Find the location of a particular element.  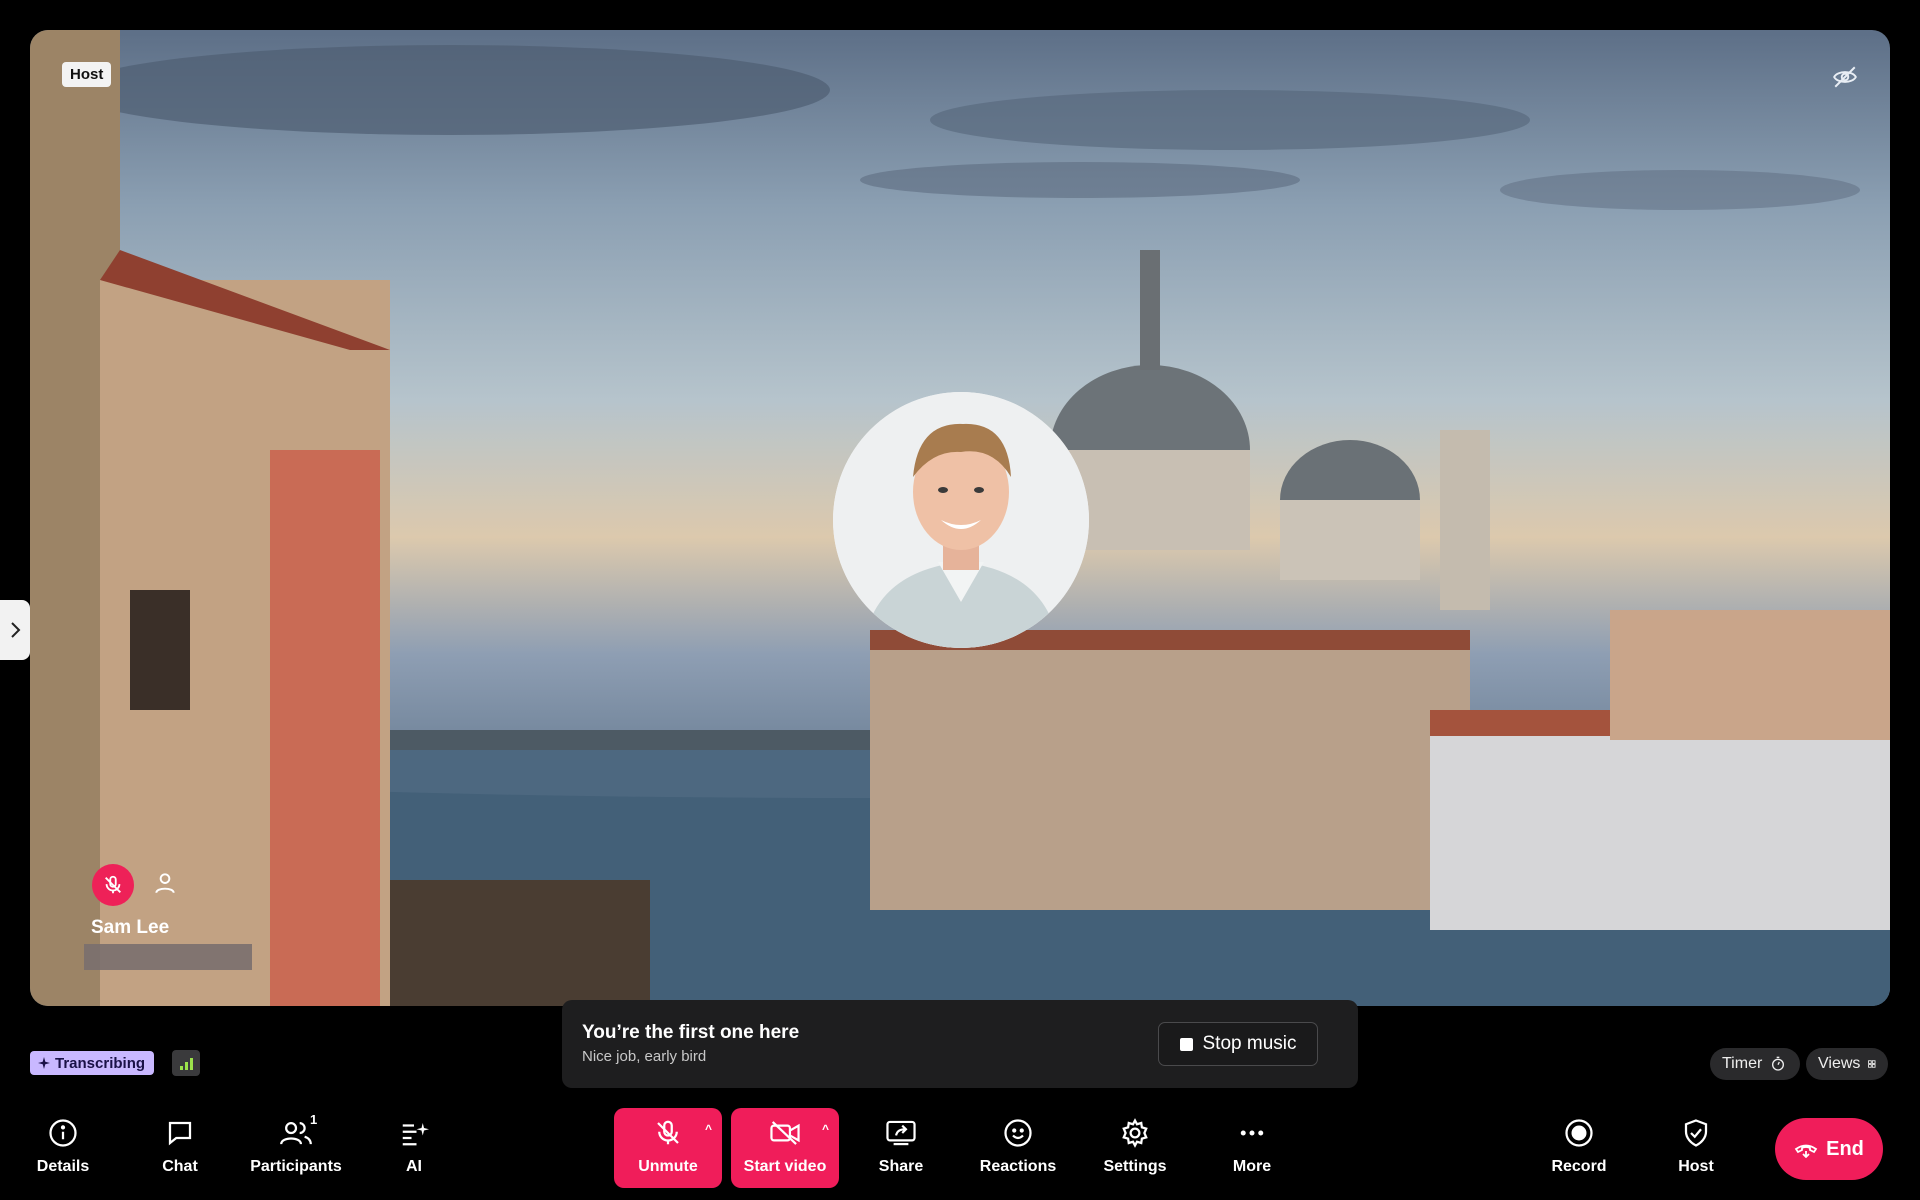

side-panel-toggle is located at coordinates (15, 630).